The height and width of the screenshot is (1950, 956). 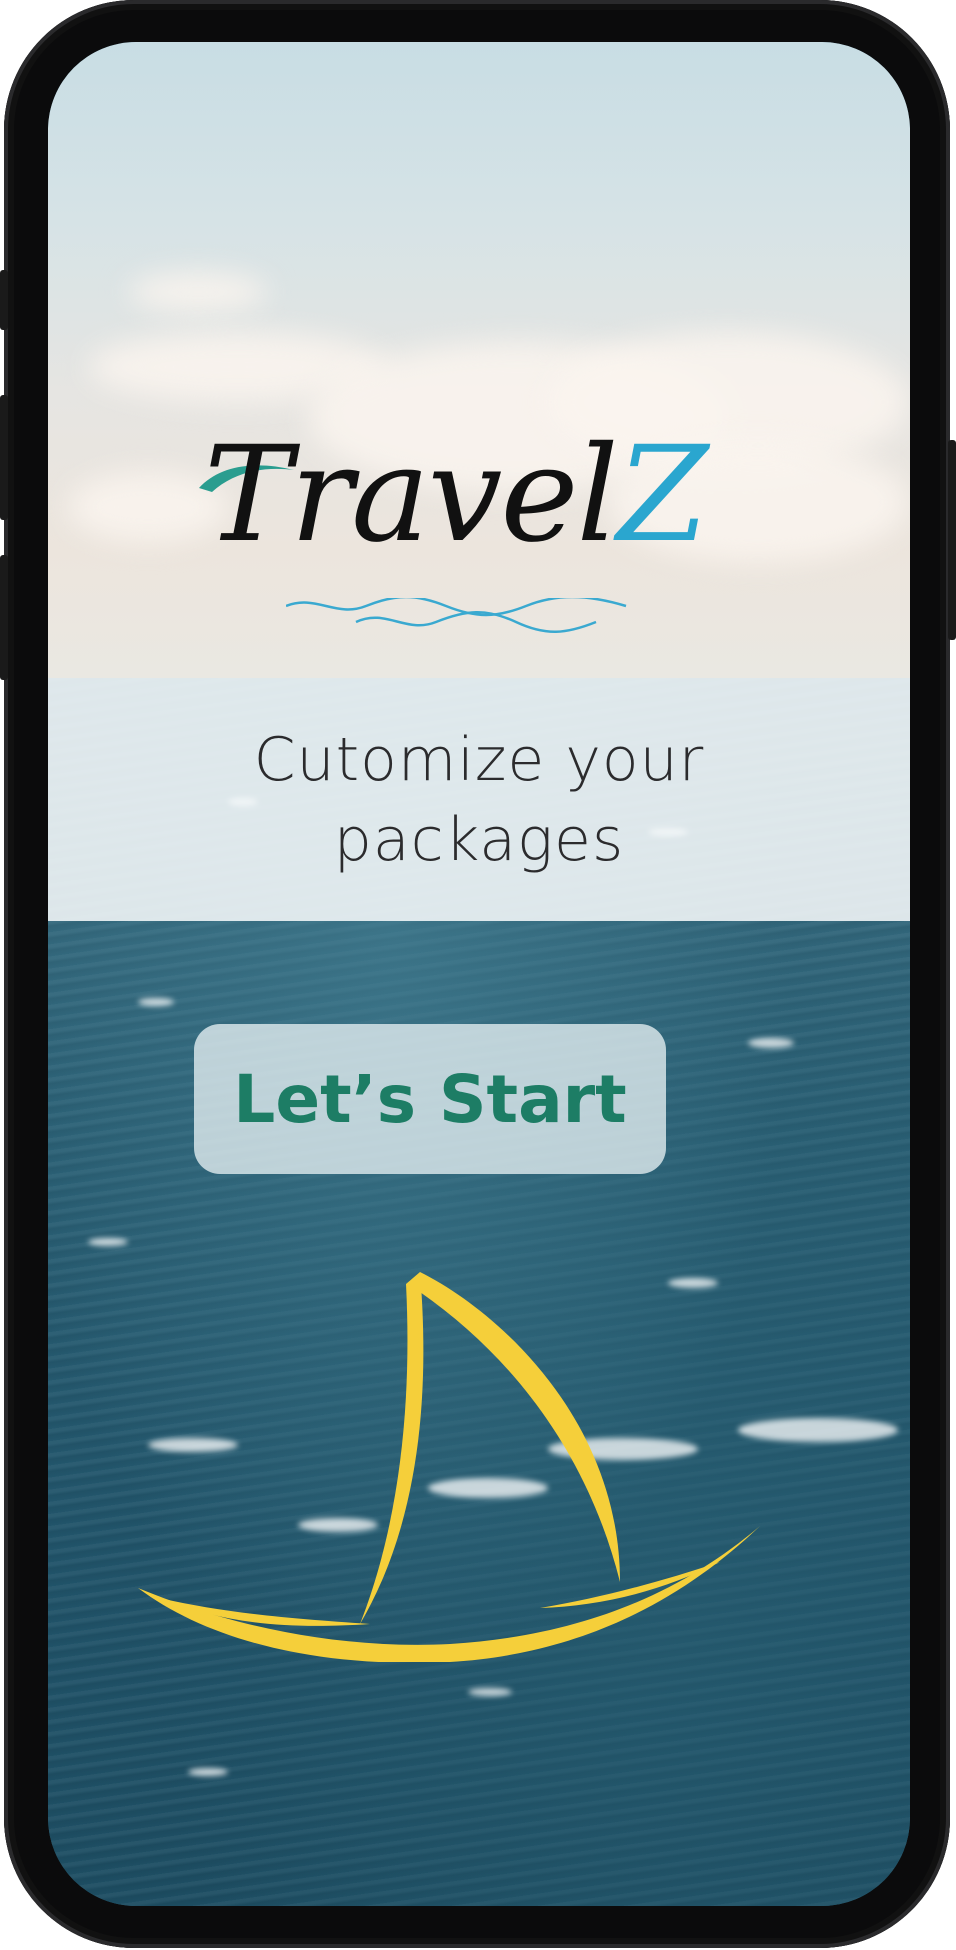 I want to click on mute-switch, so click(x=4, y=300).